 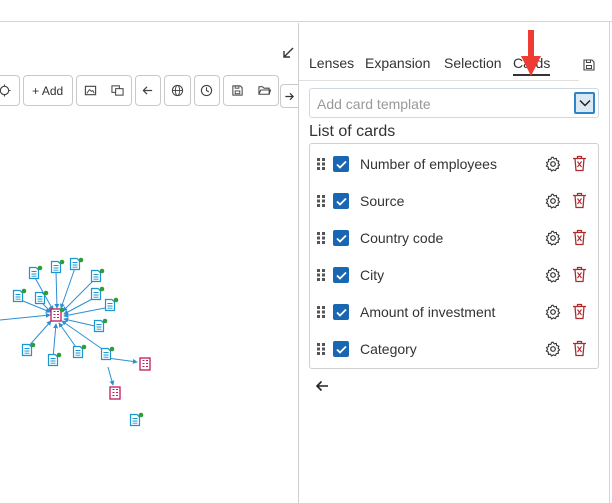 I want to click on card-label: City, so click(x=372, y=275).